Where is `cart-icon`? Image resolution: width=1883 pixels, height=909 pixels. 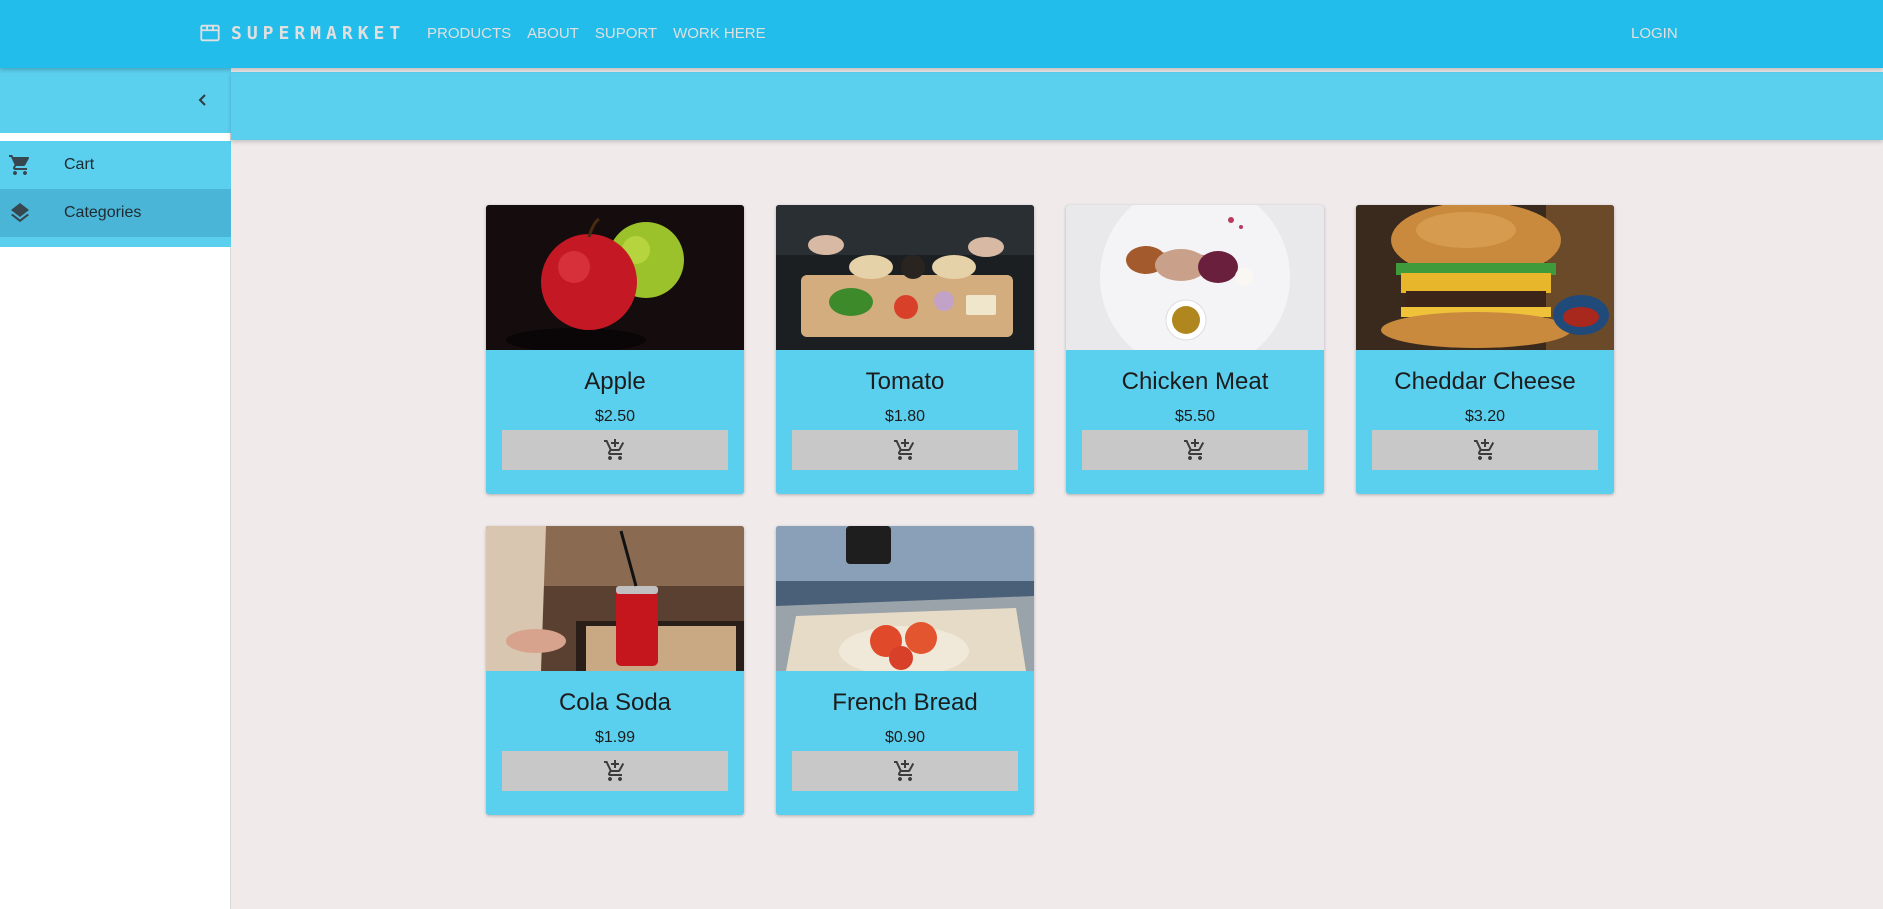
cart-icon is located at coordinates (19, 165).